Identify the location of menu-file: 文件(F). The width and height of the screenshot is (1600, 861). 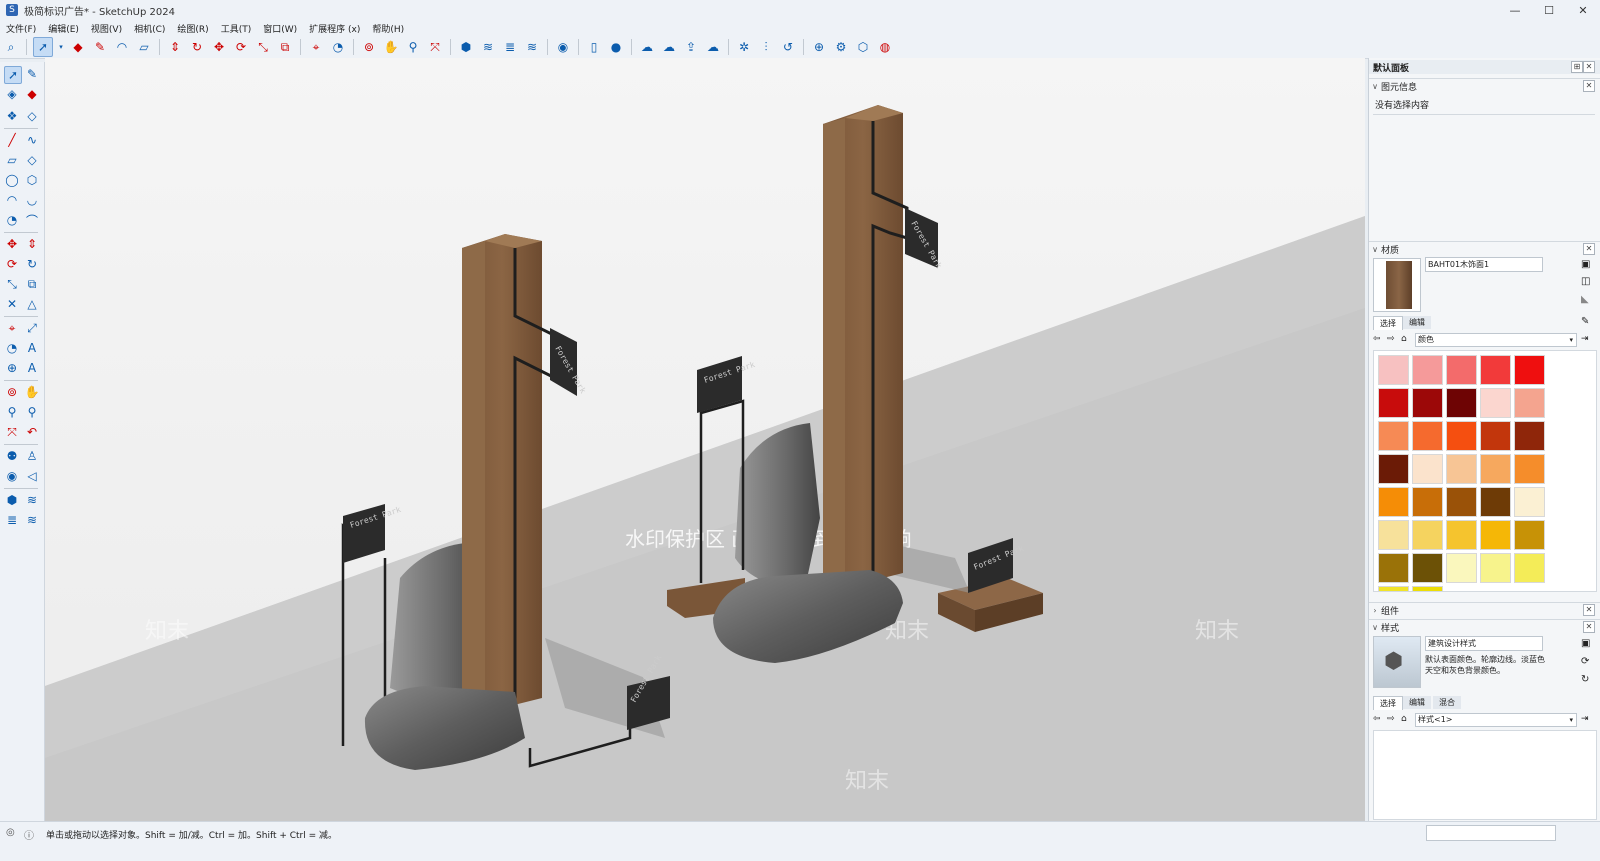
(21, 28).